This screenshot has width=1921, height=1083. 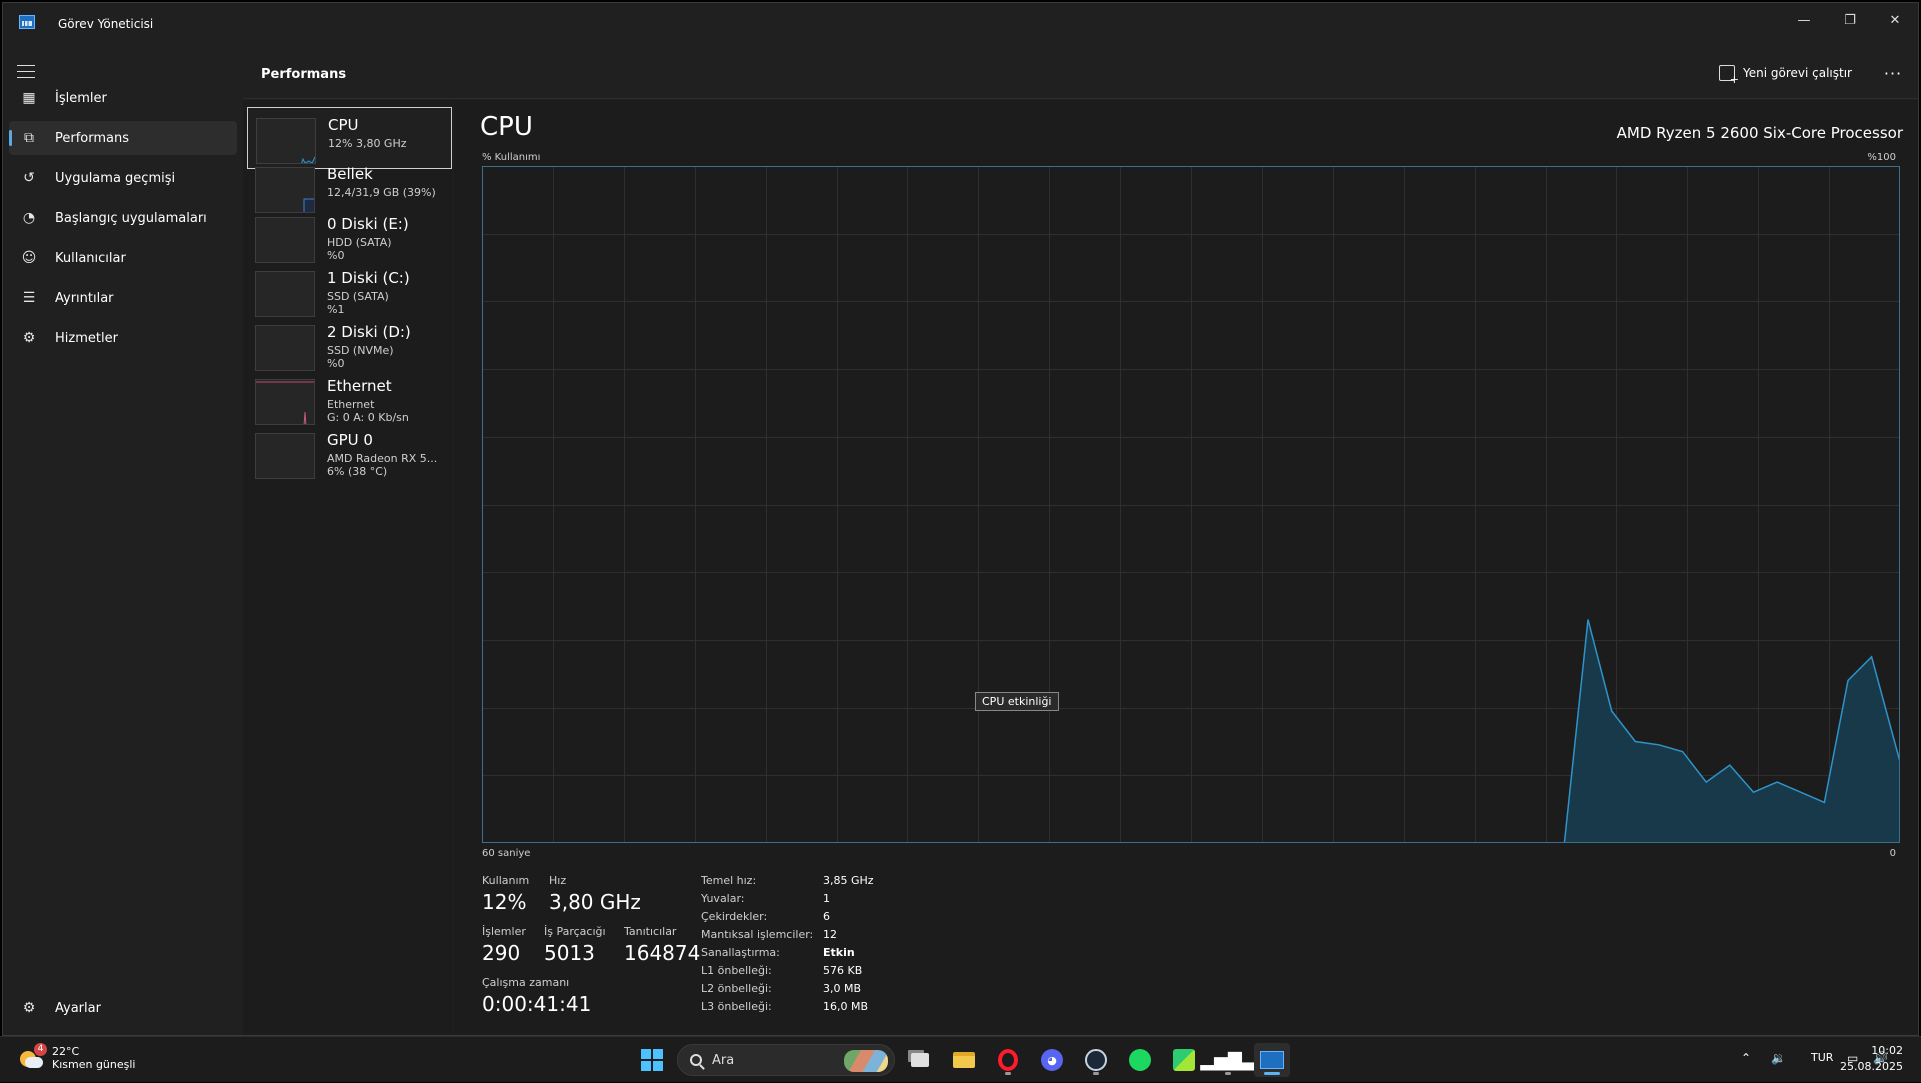 I want to click on opera-button, so click(x=1008, y=1060).